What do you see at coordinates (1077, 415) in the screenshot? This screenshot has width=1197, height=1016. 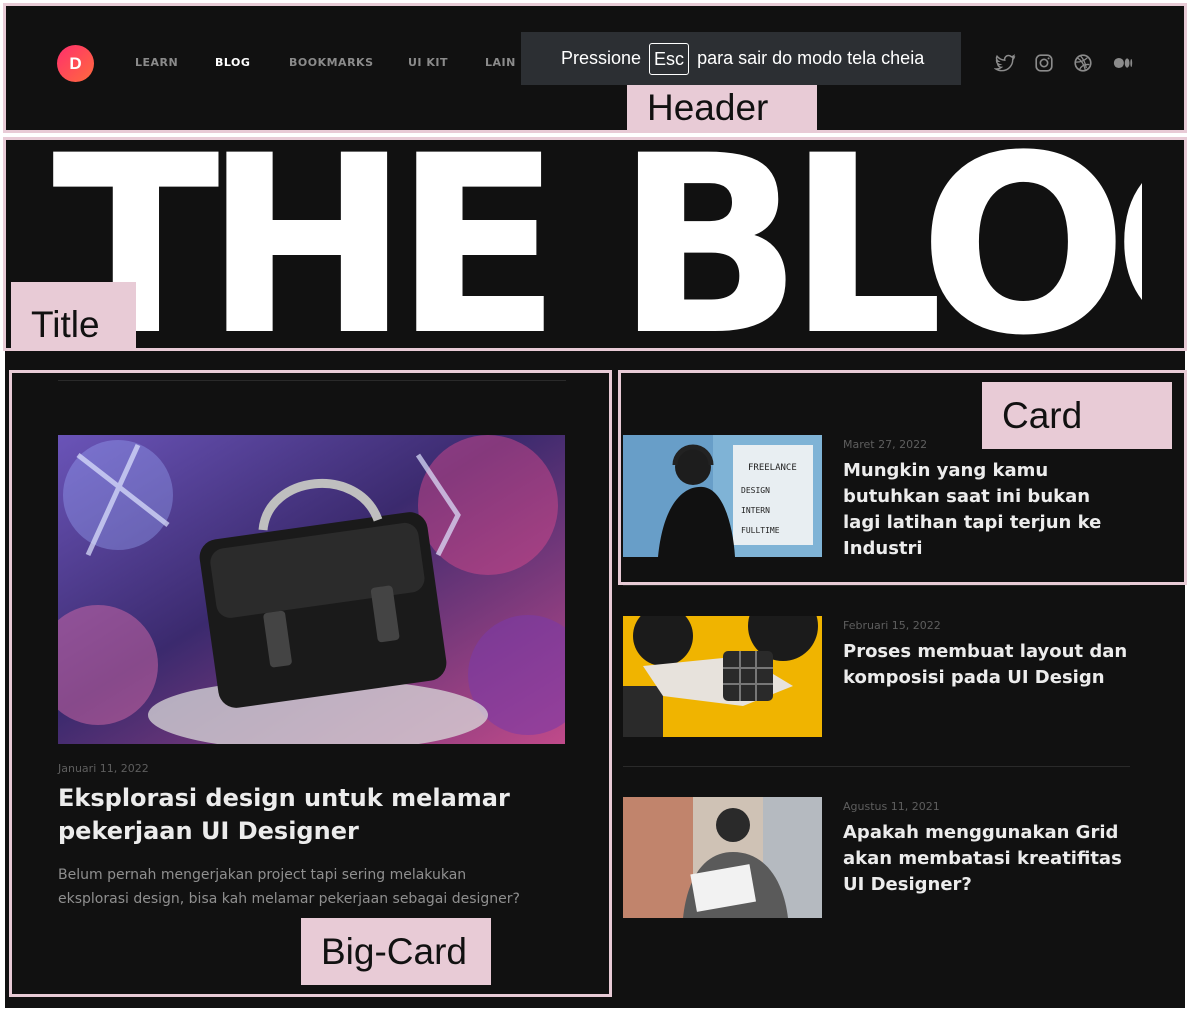 I see `card-annotation-label: Card` at bounding box center [1077, 415].